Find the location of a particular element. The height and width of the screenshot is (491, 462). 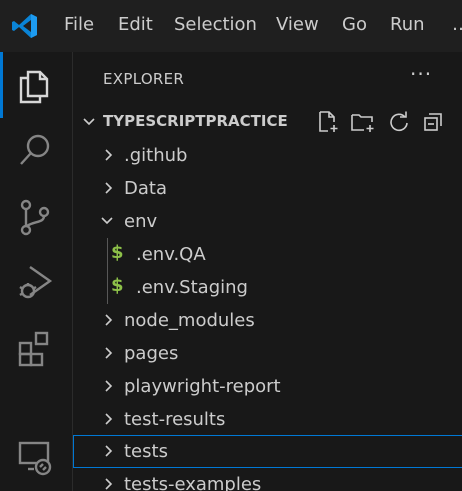

extensions-icon is located at coordinates (33, 349).